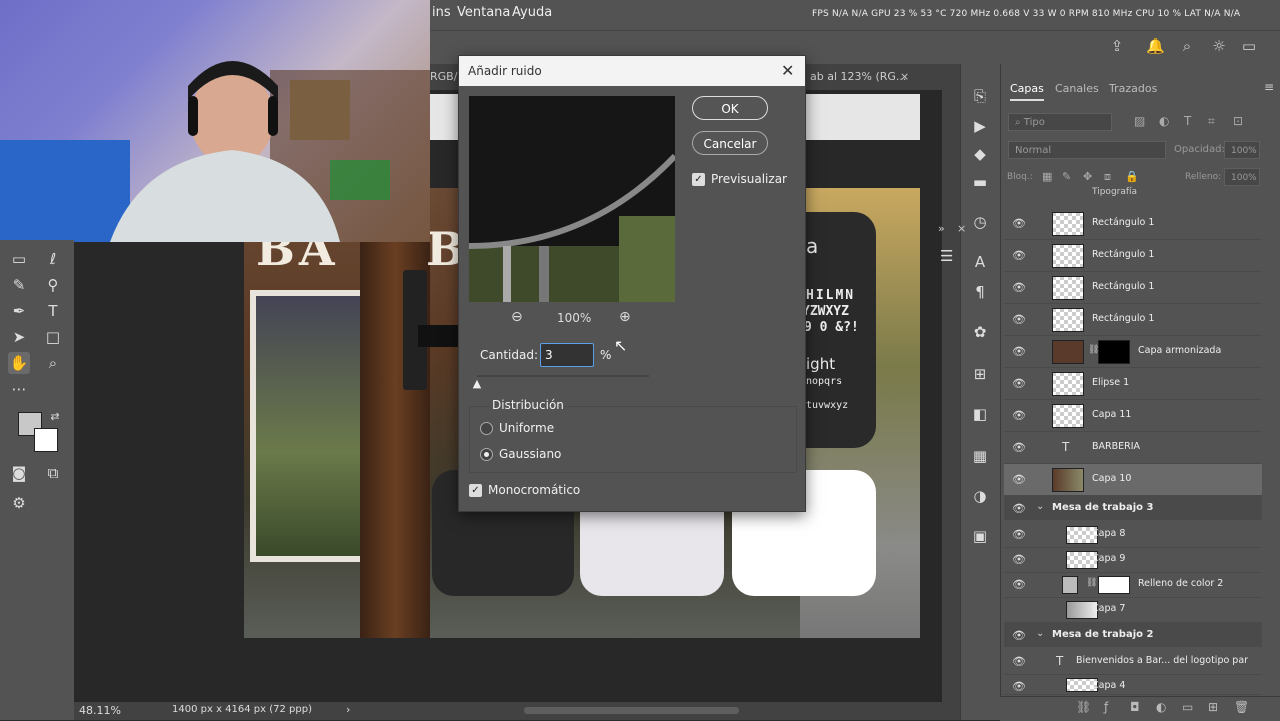  What do you see at coordinates (53, 473) in the screenshot?
I see `screen-mode-icon: ⧉` at bounding box center [53, 473].